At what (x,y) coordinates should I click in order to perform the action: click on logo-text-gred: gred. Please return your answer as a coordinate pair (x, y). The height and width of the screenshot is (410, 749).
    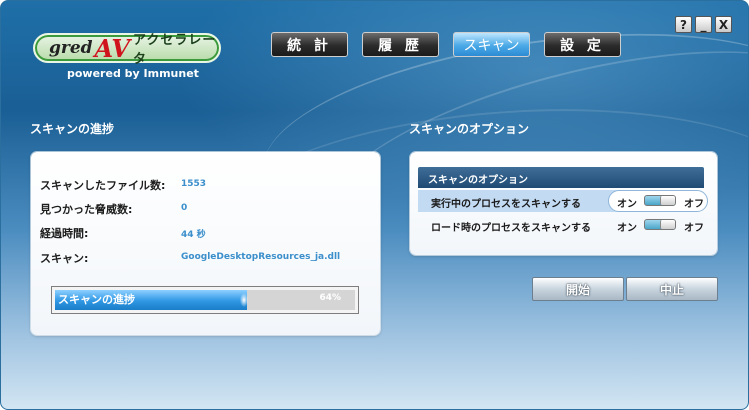
    Looking at the image, I should click on (71, 48).